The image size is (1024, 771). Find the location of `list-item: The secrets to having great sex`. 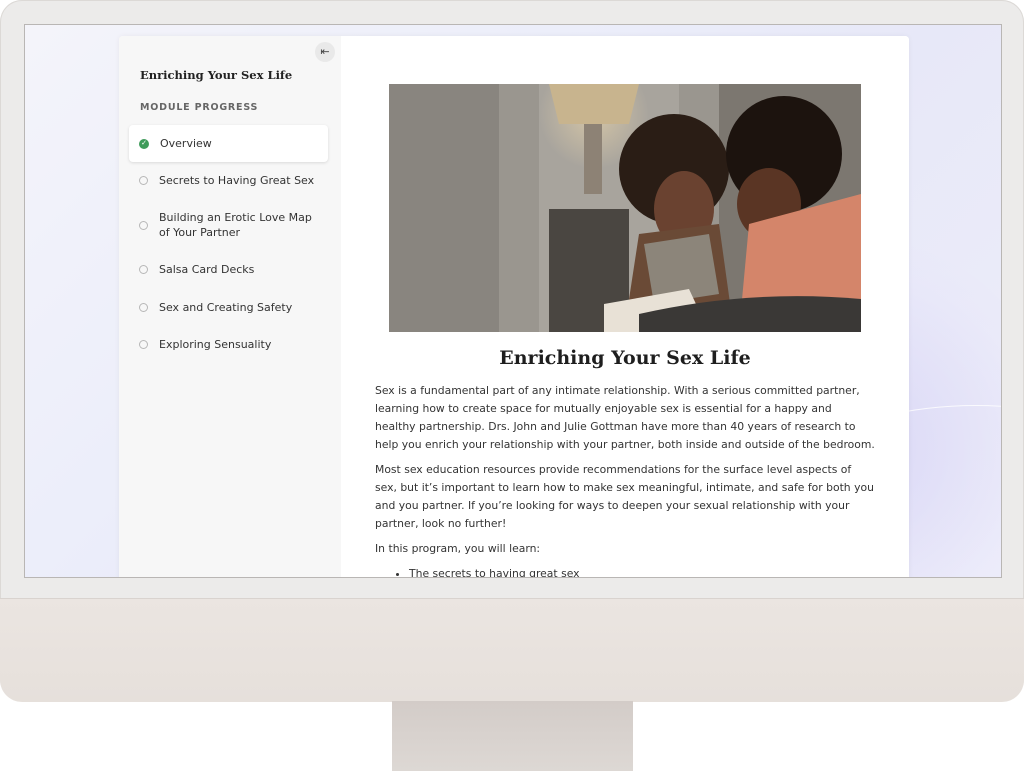

list-item: The secrets to having great sex is located at coordinates (642, 571).